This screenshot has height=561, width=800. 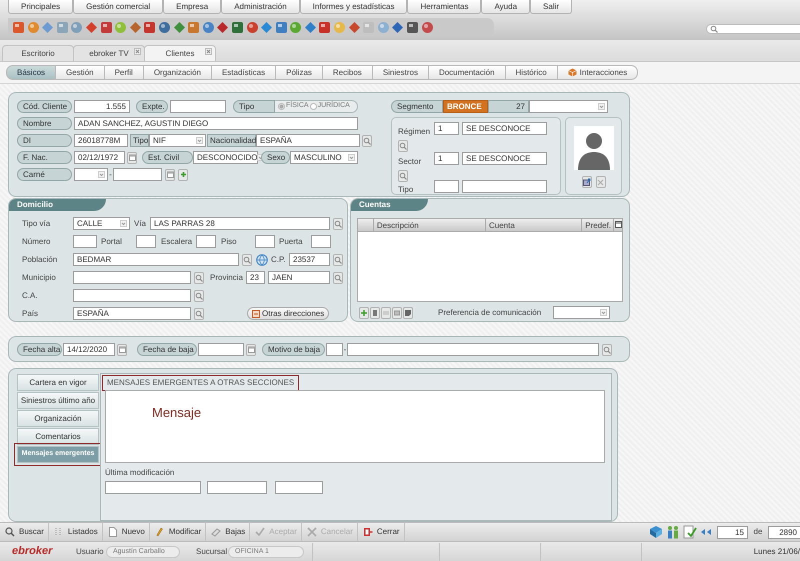 What do you see at coordinates (89, 349) in the screenshot?
I see `text-field: 14/12/2020` at bounding box center [89, 349].